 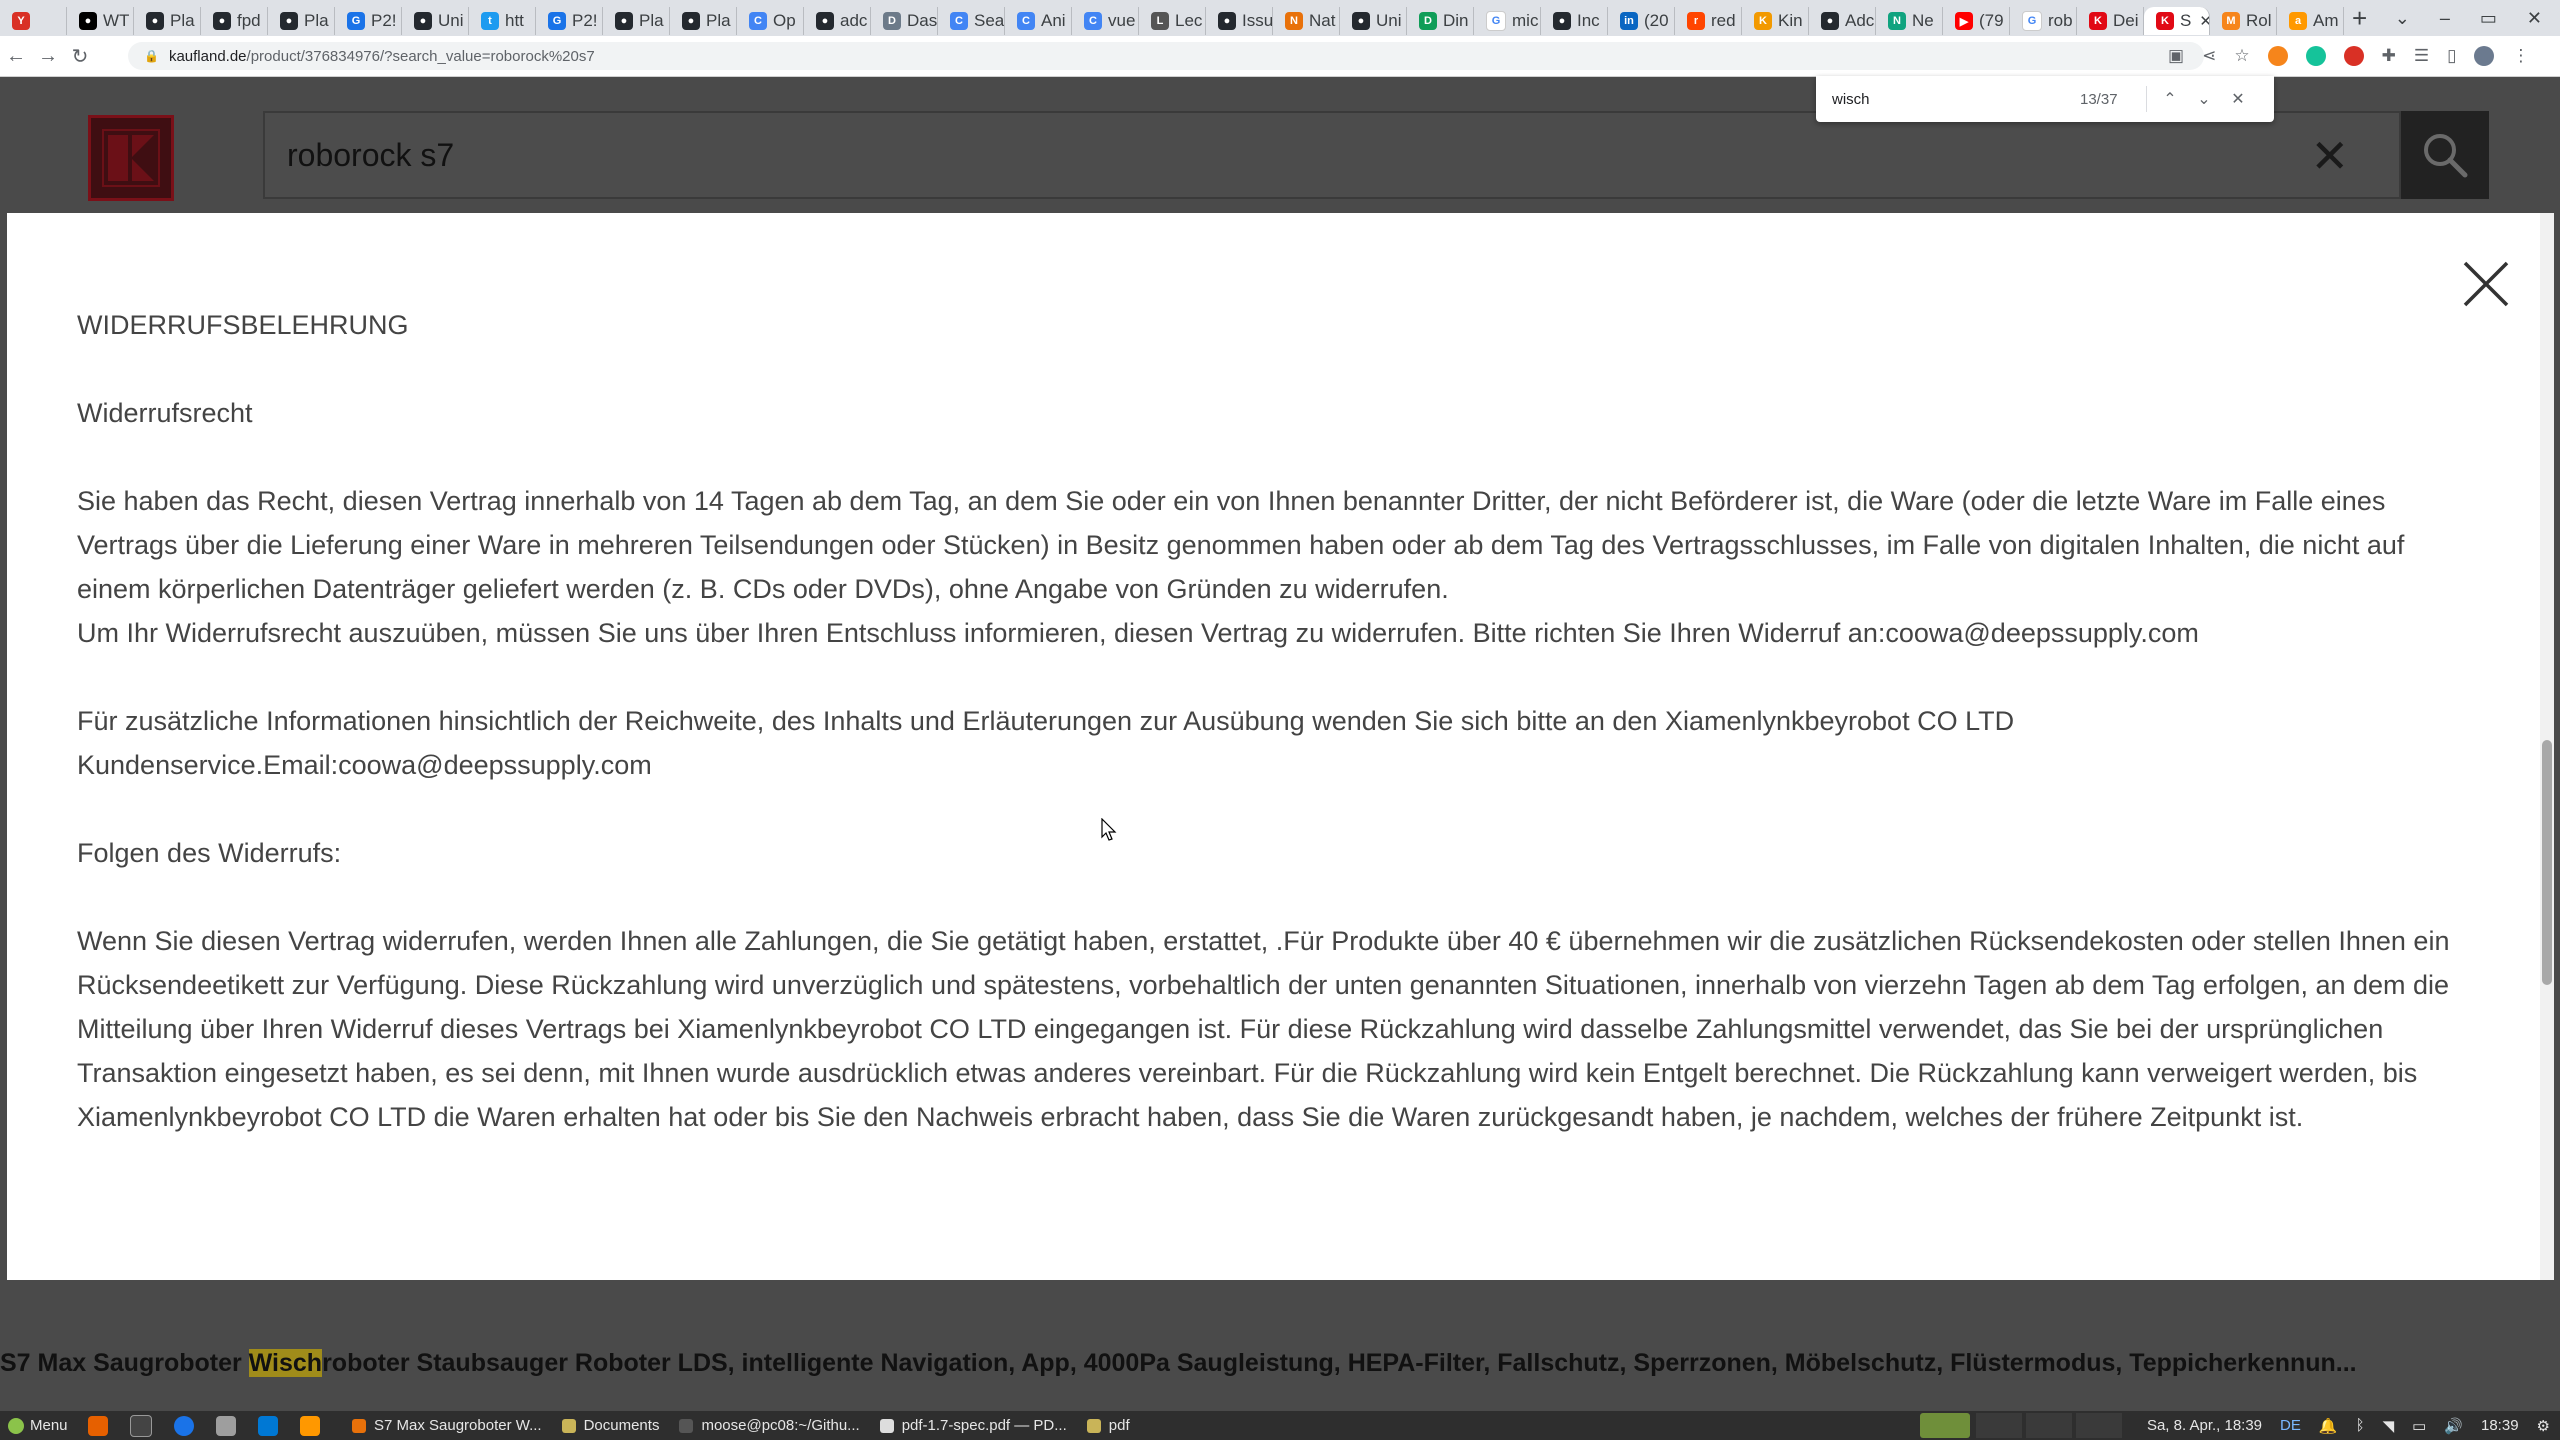 I want to click on start-menu-button: Menu, so click(x=44, y=1425).